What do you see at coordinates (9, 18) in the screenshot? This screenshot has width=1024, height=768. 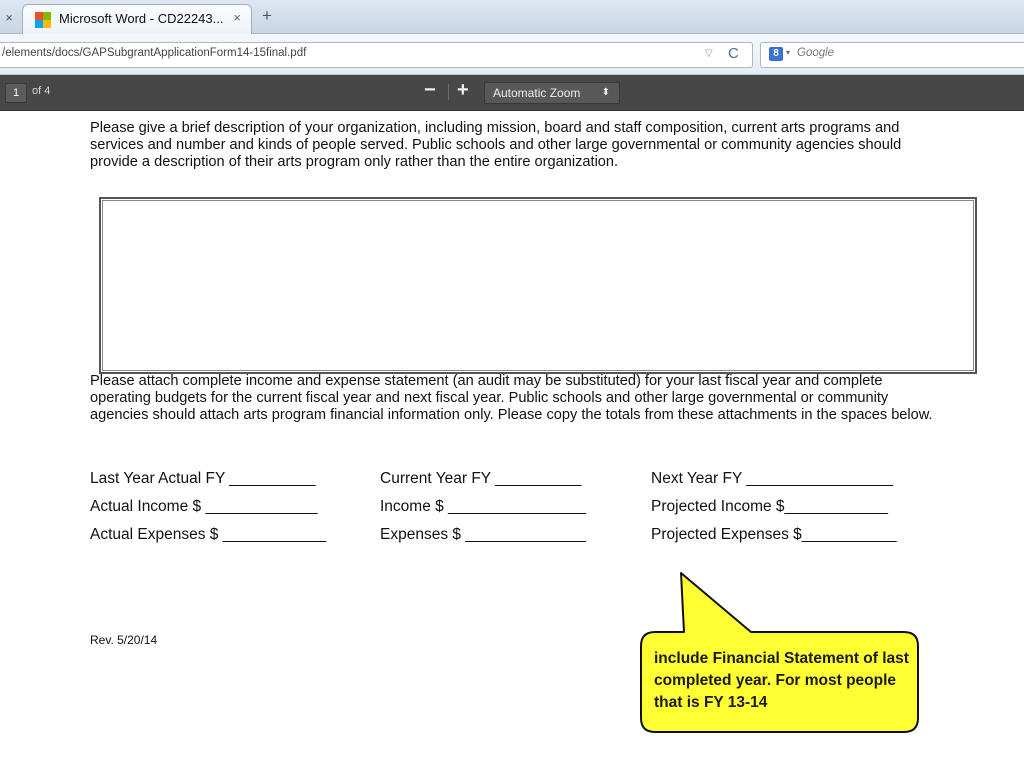 I see `previous-tab-close-icon: ×` at bounding box center [9, 18].